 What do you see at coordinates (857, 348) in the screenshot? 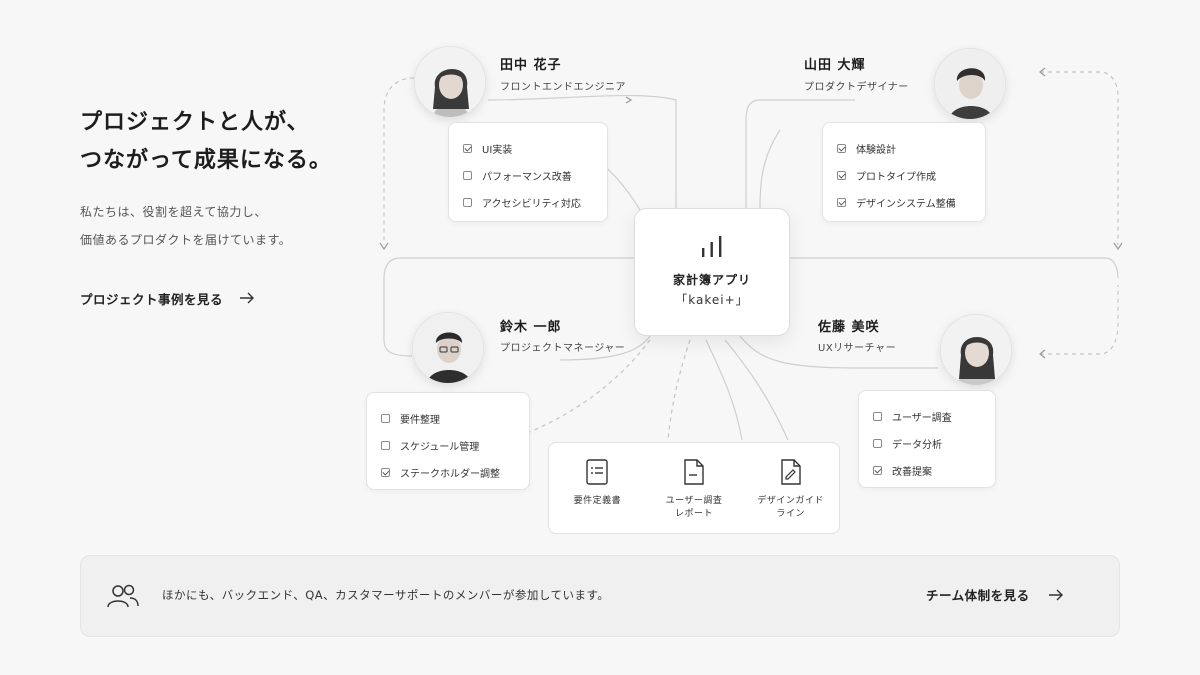
I see `member-role-sato: UXリサーチャー` at bounding box center [857, 348].